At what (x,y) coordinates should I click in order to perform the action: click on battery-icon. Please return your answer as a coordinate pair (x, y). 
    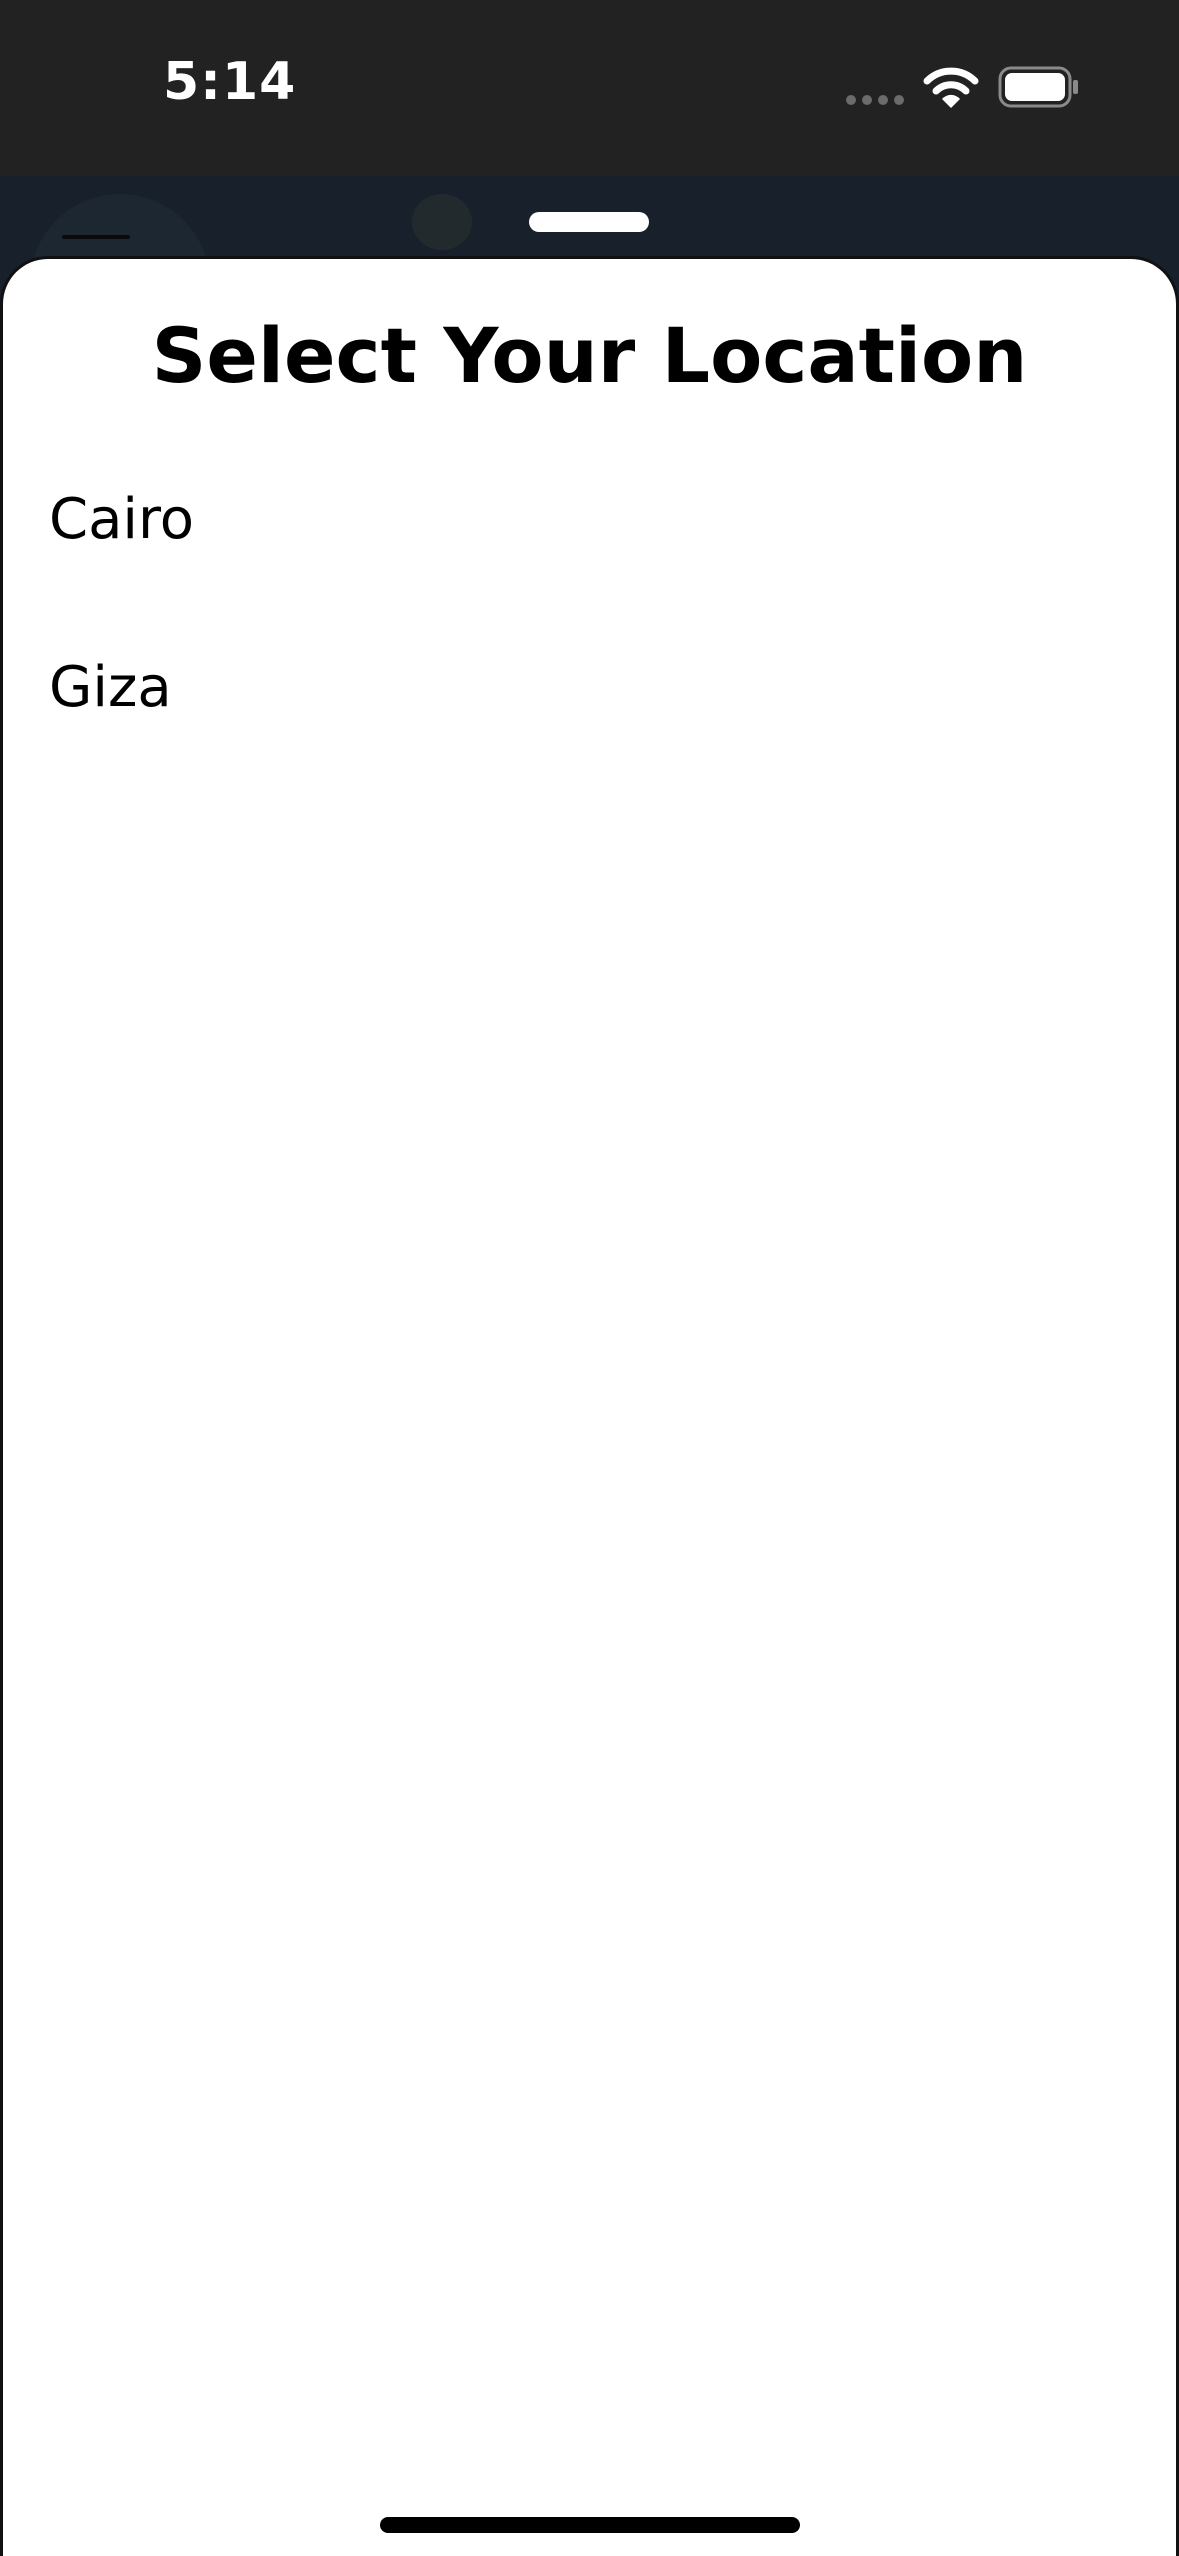
    Looking at the image, I should click on (1038, 87).